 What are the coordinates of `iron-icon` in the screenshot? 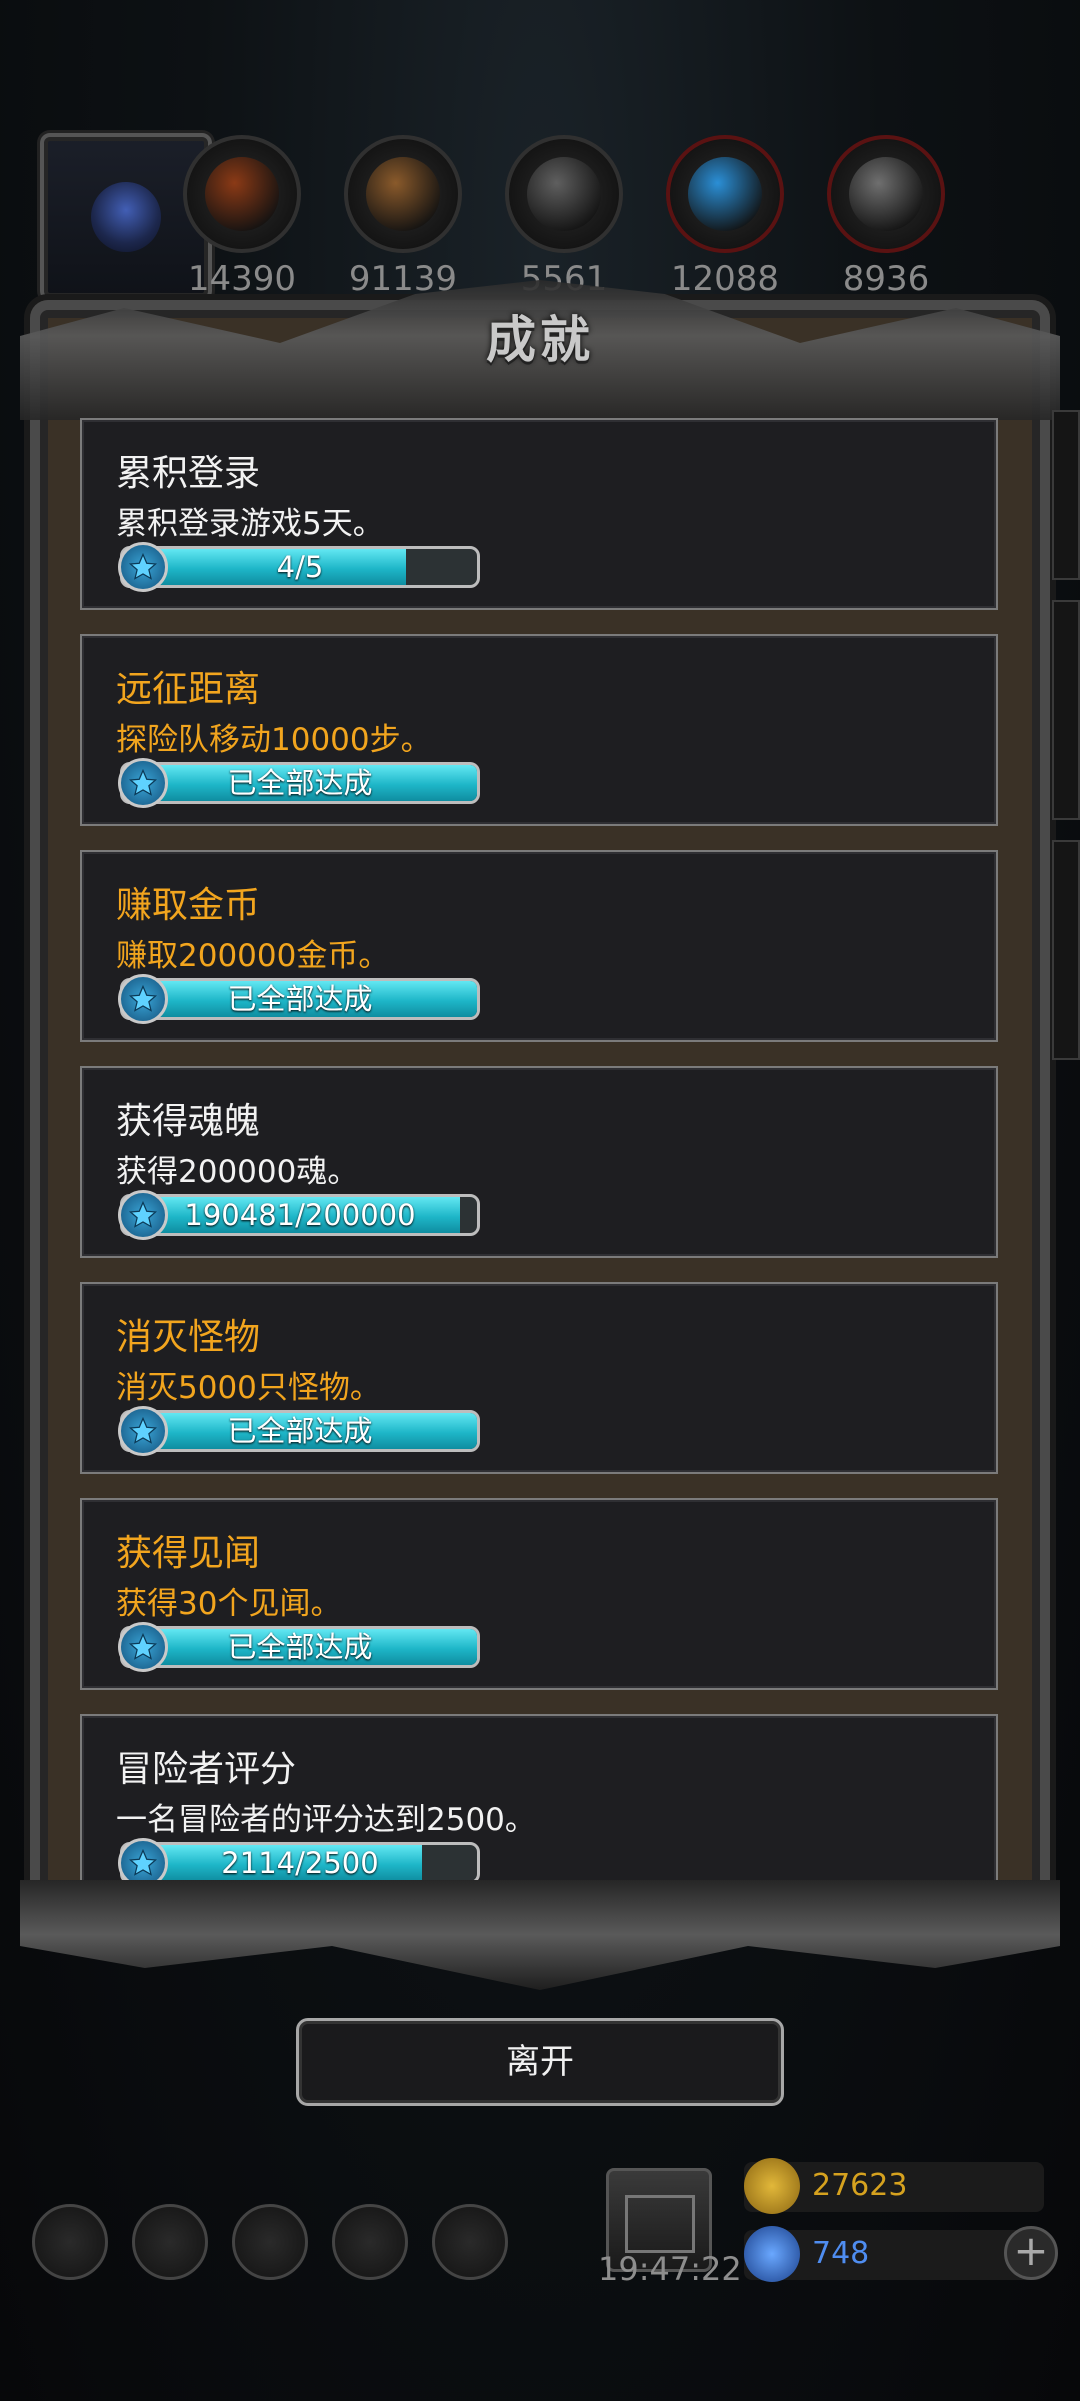 It's located at (564, 194).